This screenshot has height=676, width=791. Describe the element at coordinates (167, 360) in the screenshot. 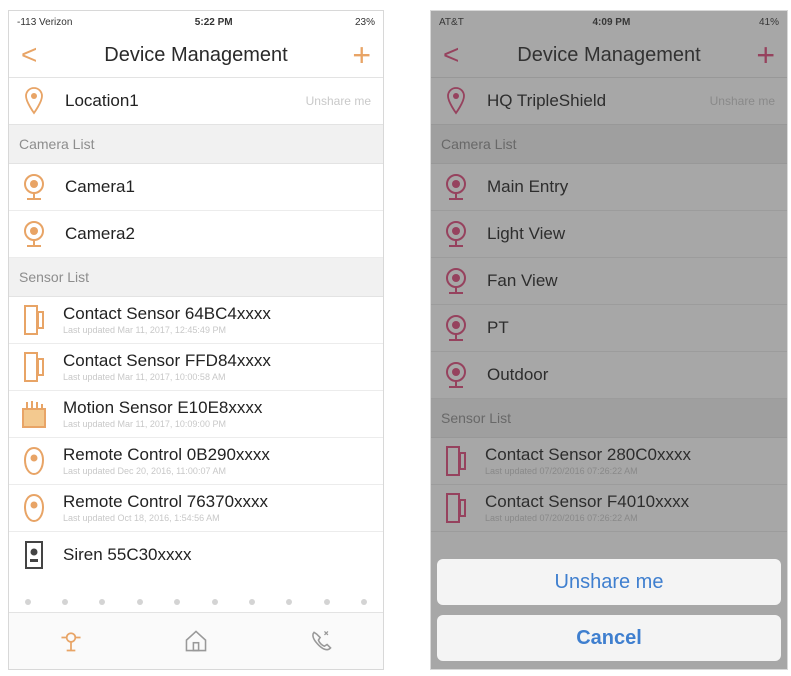

I see `sensor-name: Contact Sensor FFD84xxxx` at that location.